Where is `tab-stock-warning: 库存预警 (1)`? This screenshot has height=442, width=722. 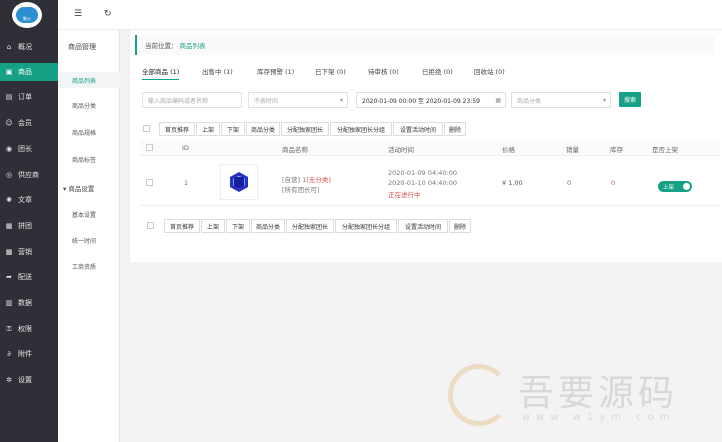 tab-stock-warning: 库存预警 (1) is located at coordinates (275, 73).